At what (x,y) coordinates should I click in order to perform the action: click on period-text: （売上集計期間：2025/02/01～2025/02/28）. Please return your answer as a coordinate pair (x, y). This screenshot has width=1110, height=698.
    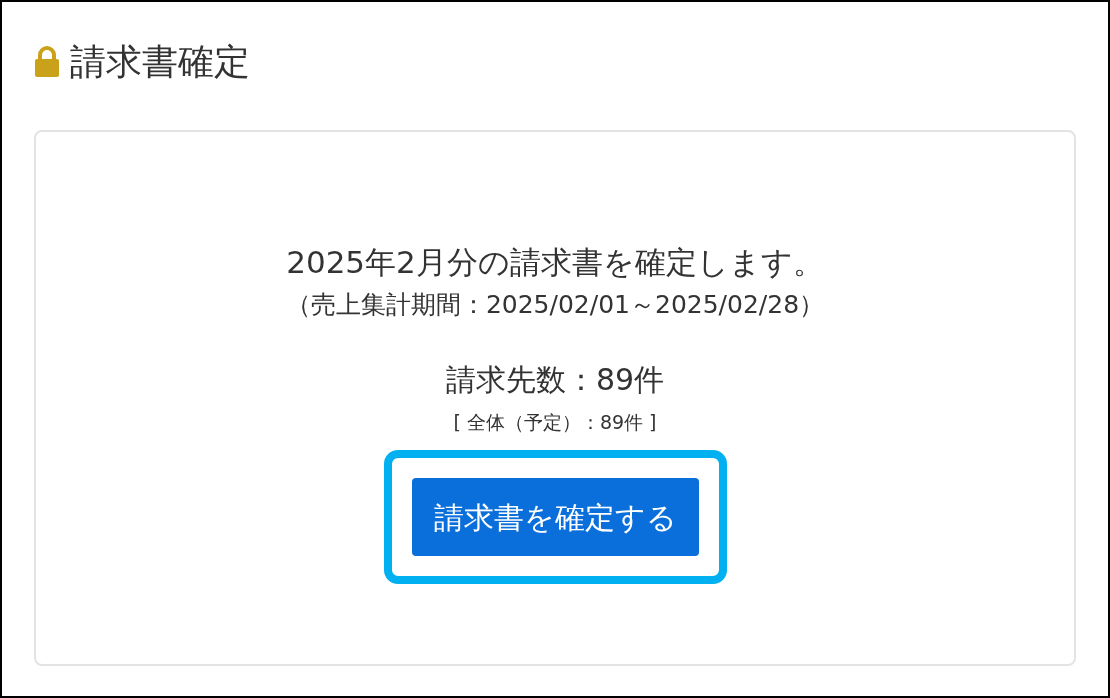
    Looking at the image, I should click on (555, 305).